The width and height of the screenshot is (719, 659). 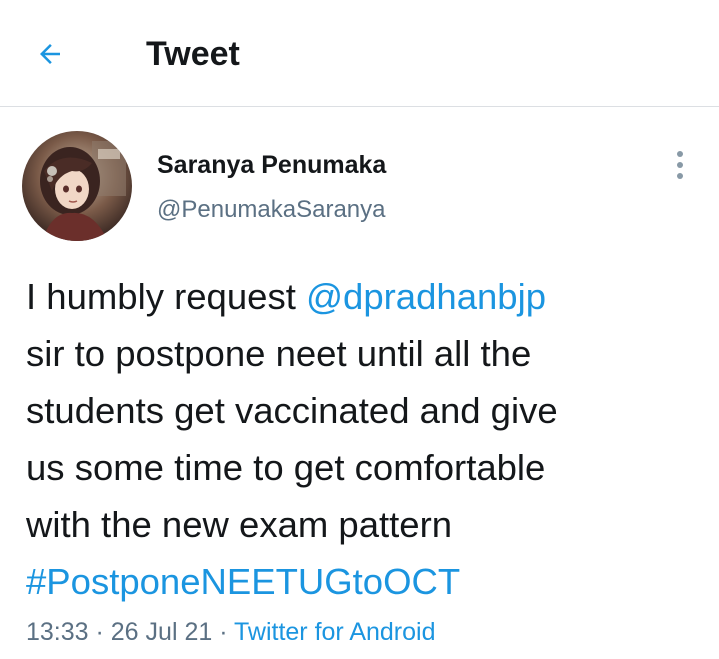 I want to click on tweet-line: us some time to get comfortable, so click(x=286, y=467).